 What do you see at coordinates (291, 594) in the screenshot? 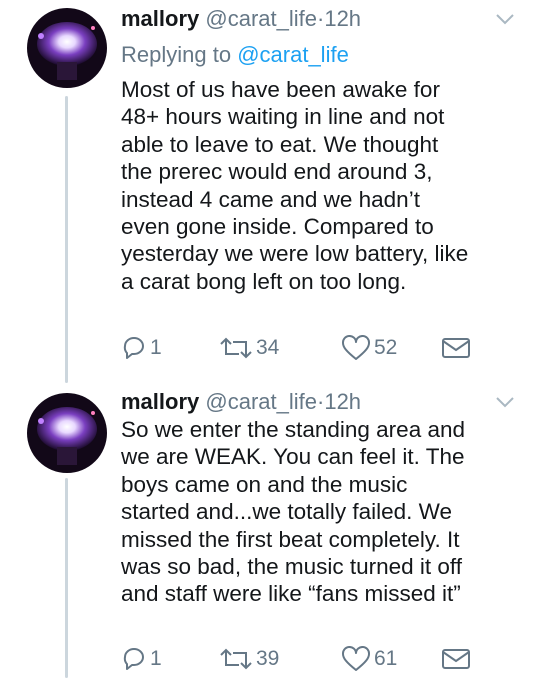
I see `text-line: and staff were like “fans missed it”` at bounding box center [291, 594].